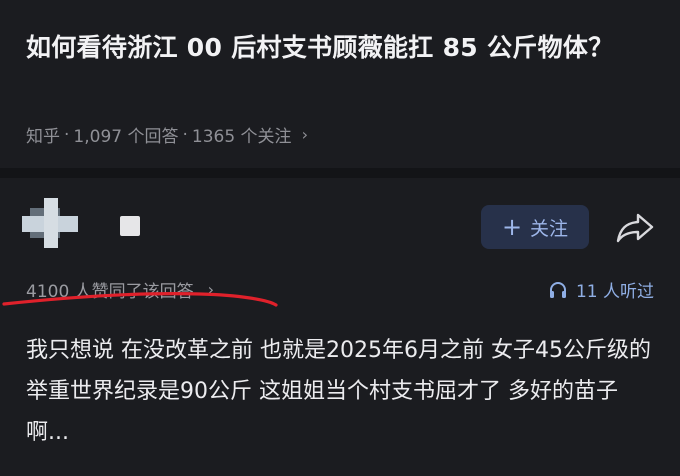 The image size is (680, 476). What do you see at coordinates (340, 173) in the screenshot?
I see `section-divider` at bounding box center [340, 173].